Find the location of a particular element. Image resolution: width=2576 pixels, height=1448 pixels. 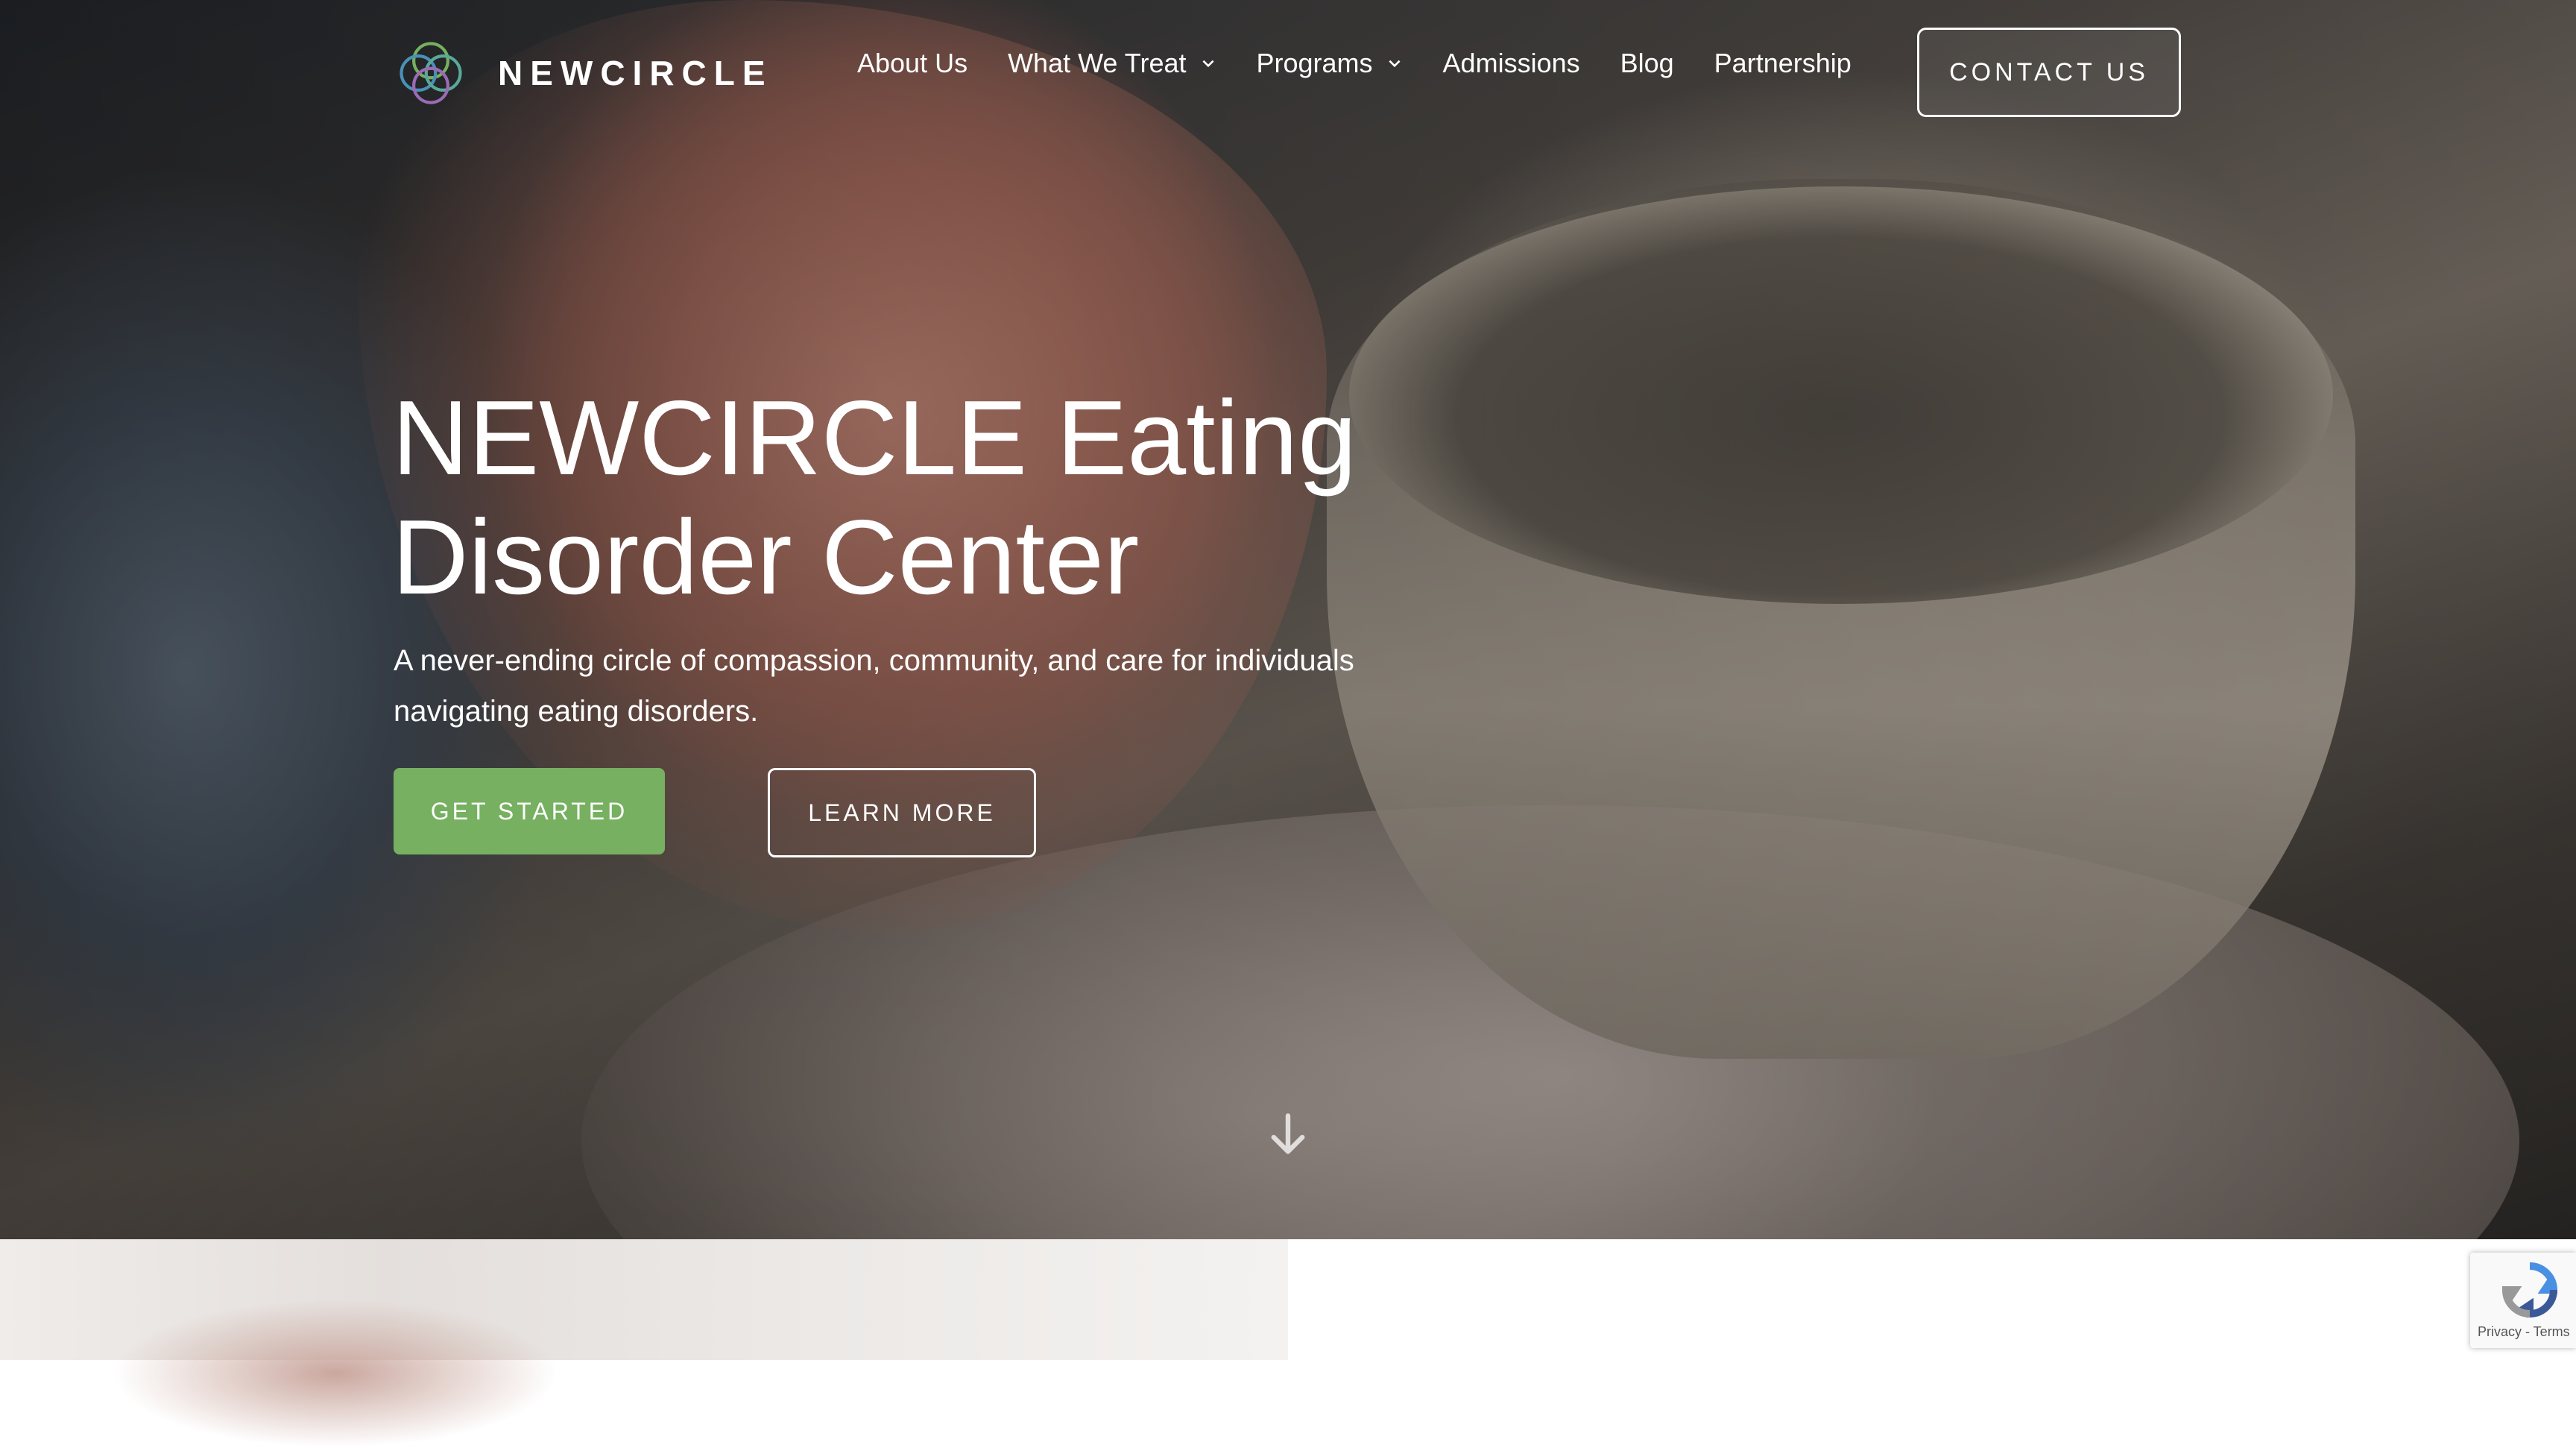

nav-item-what-we-treat: What We Treat is located at coordinates (1112, 63).